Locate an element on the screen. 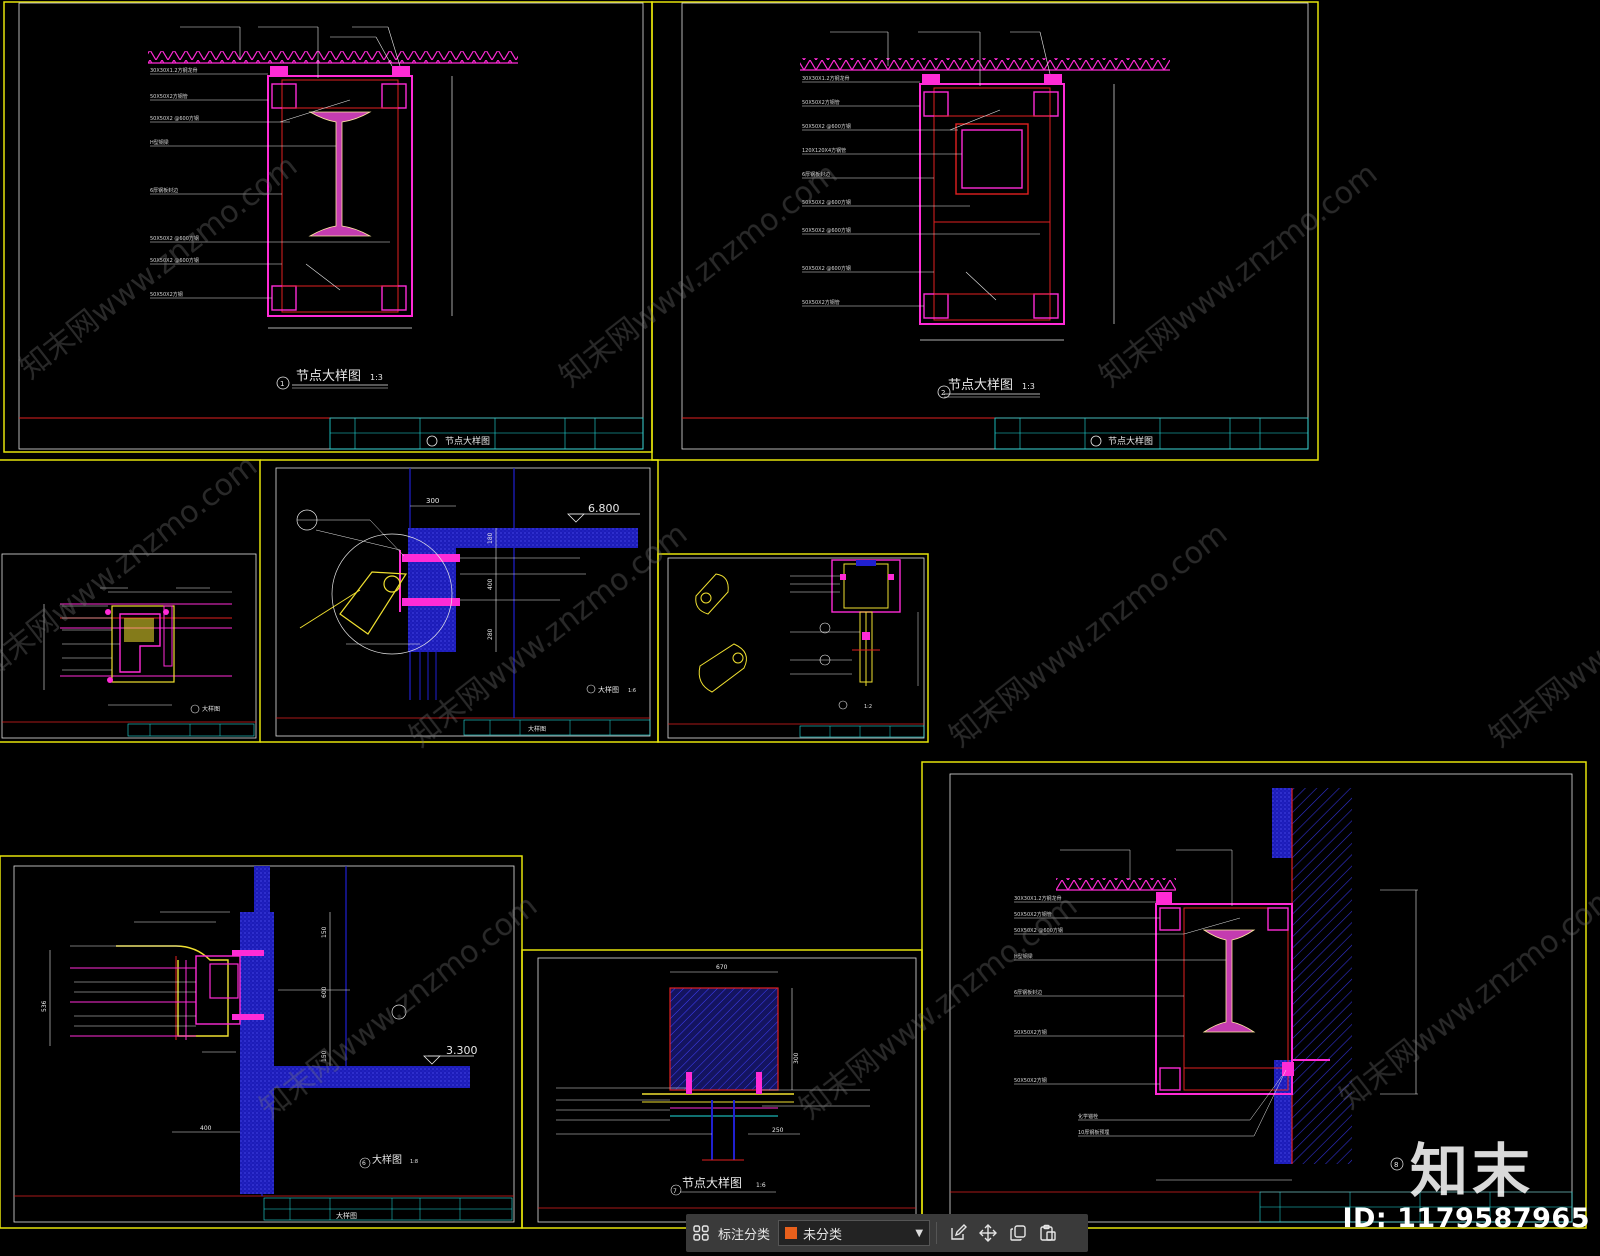  svg-text: 280 is located at coordinates (490, 634).